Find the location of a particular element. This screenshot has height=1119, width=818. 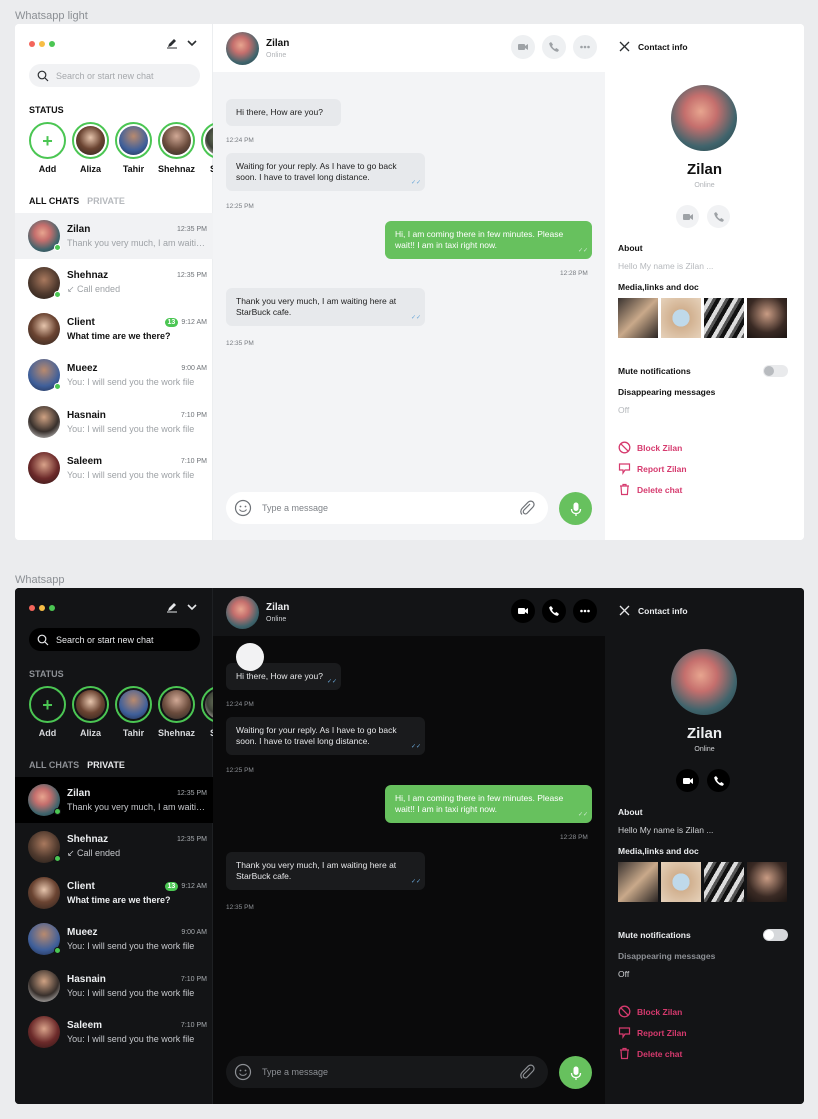

unread-badge: 13 is located at coordinates (171, 322).